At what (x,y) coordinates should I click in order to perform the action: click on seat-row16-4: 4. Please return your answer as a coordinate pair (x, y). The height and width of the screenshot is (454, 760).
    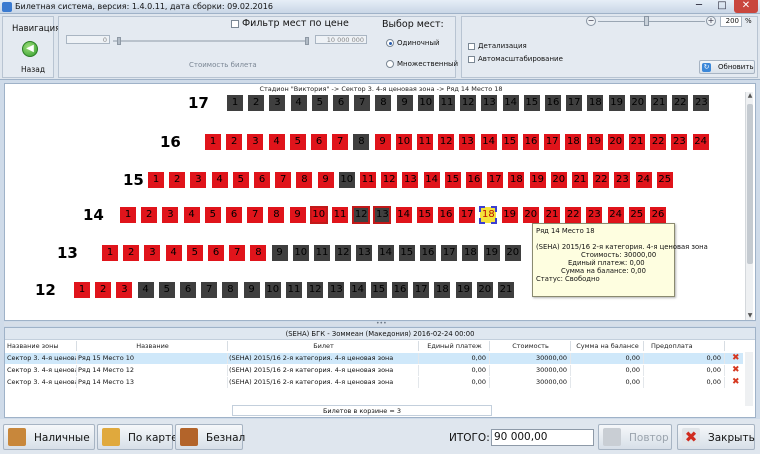
    Looking at the image, I should click on (276, 142).